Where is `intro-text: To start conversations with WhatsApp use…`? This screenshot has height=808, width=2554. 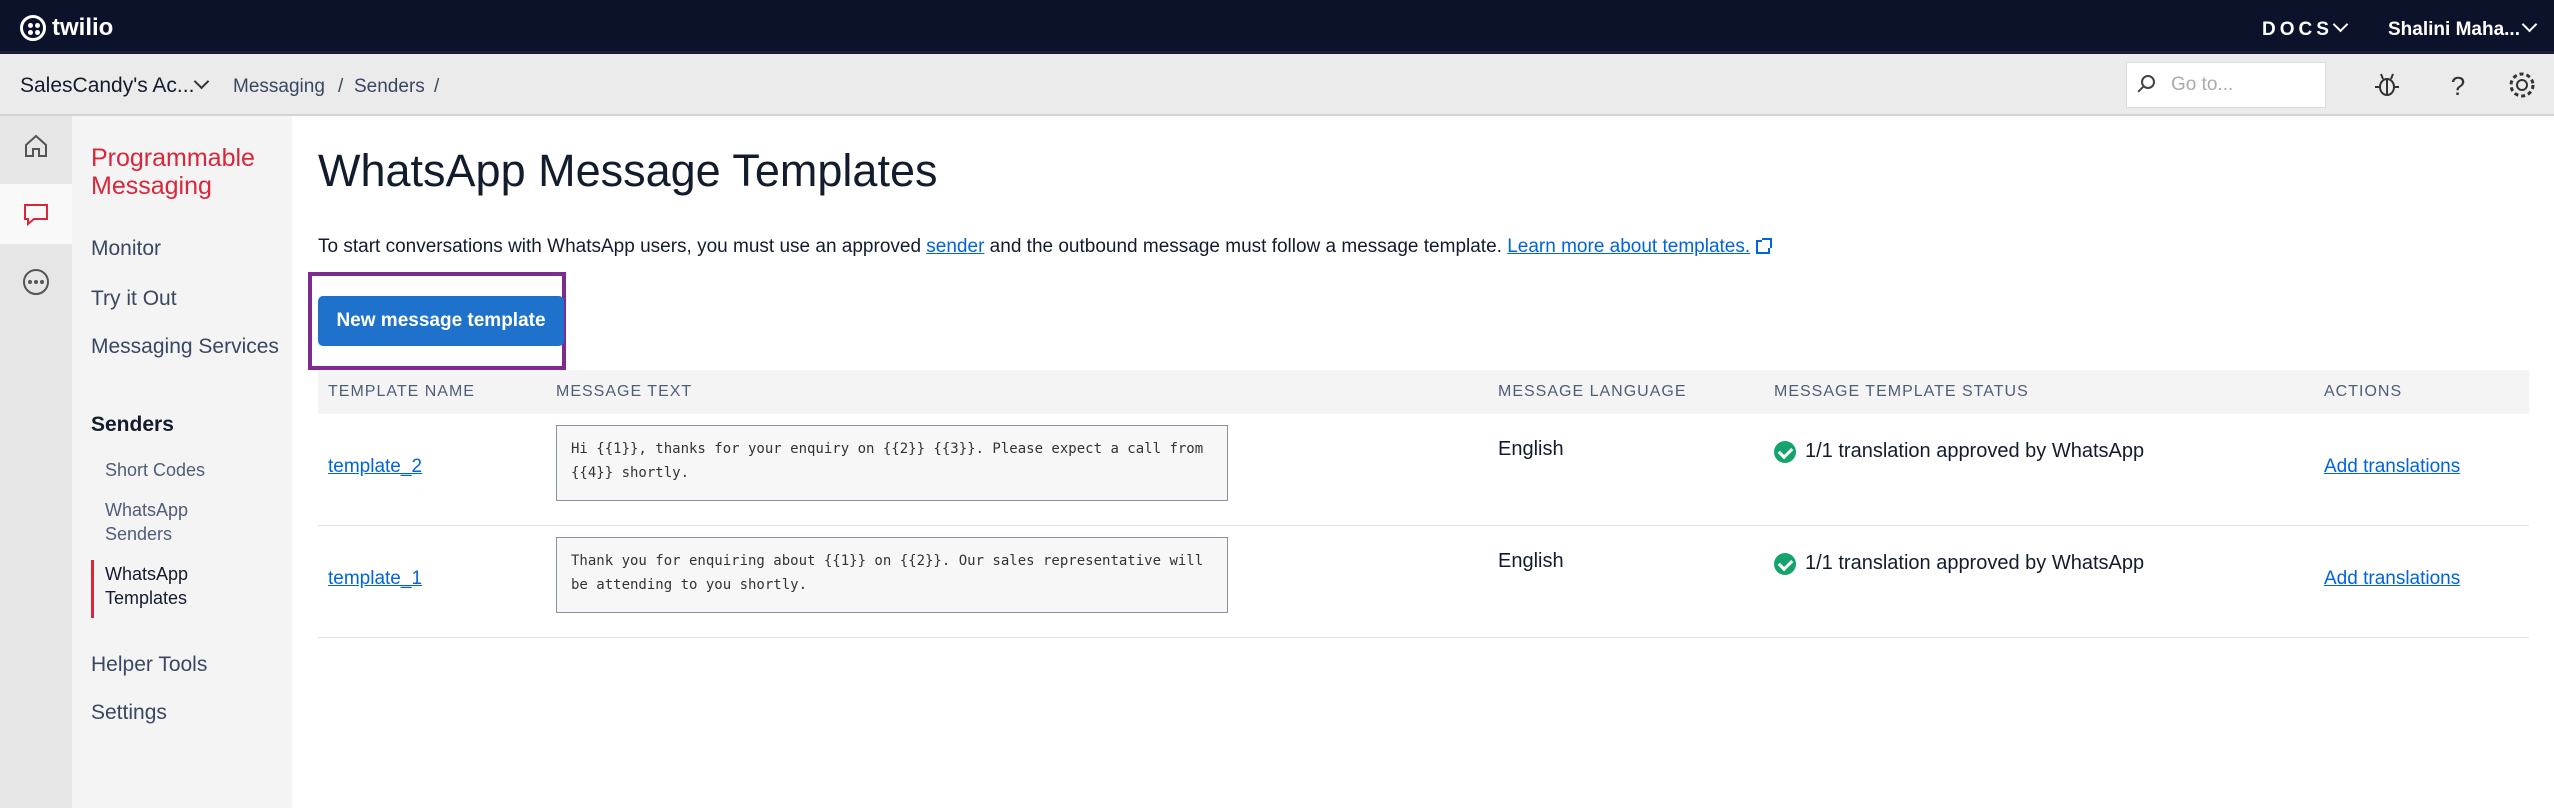 intro-text: To start conversations with WhatsApp use… is located at coordinates (1045, 247).